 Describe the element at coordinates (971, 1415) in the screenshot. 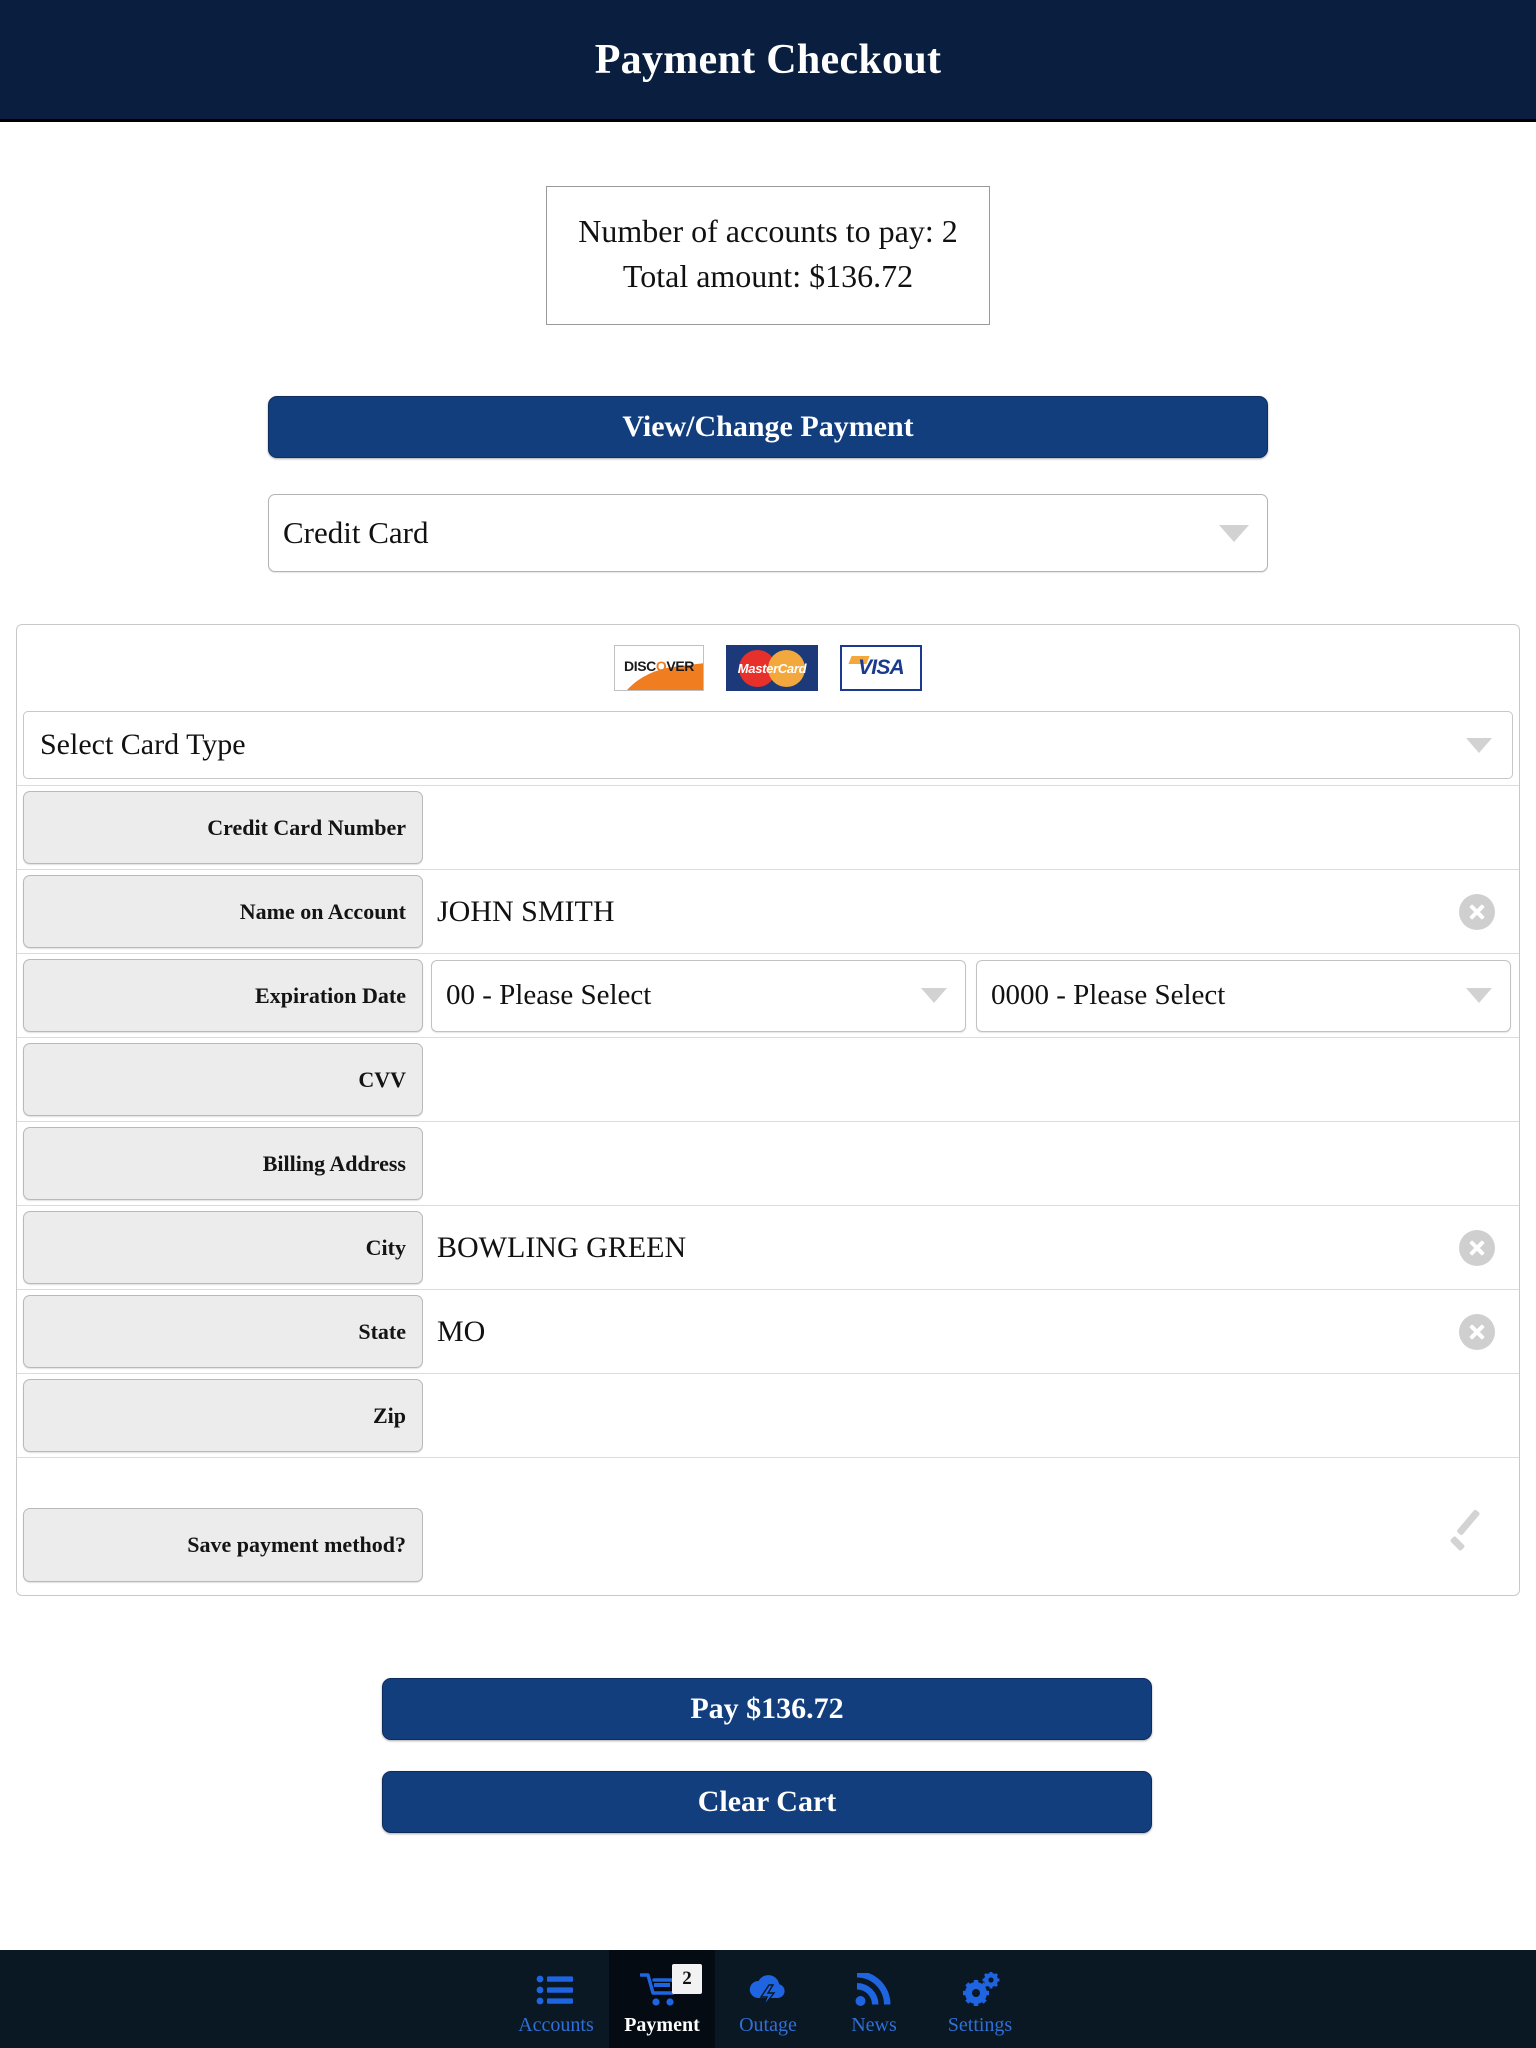

I see `zip-input` at that location.